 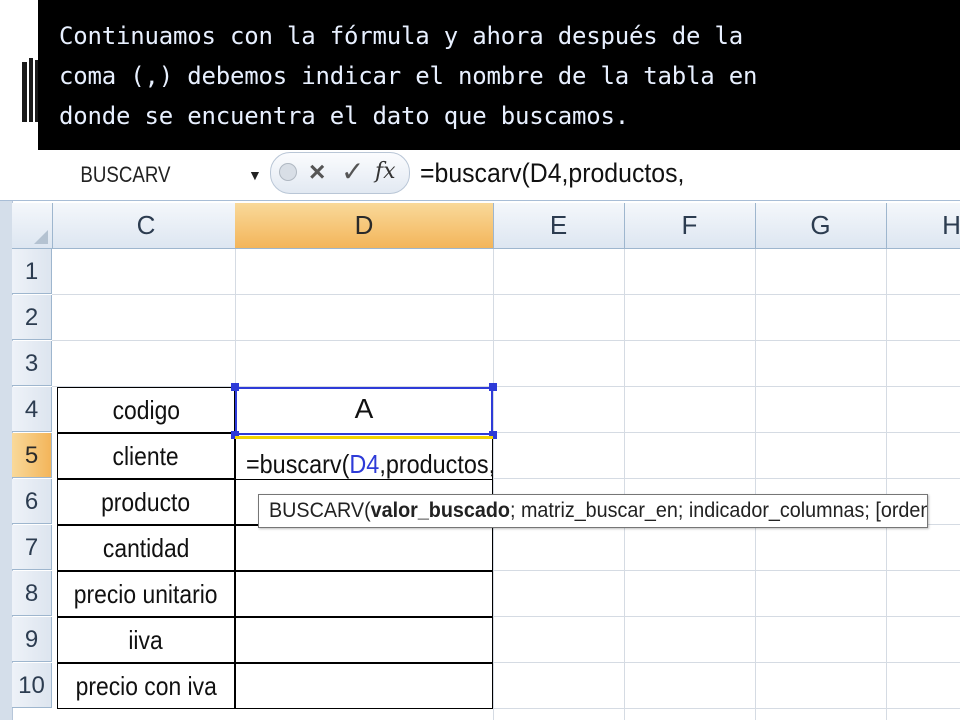 I want to click on name-box: BUSCARV, so click(x=145, y=175).